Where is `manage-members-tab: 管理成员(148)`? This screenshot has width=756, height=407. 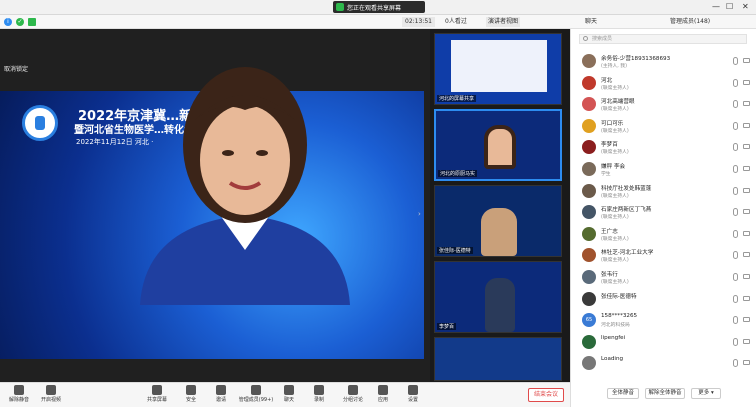 manage-members-tab: 管理成员(148) is located at coordinates (690, 22).